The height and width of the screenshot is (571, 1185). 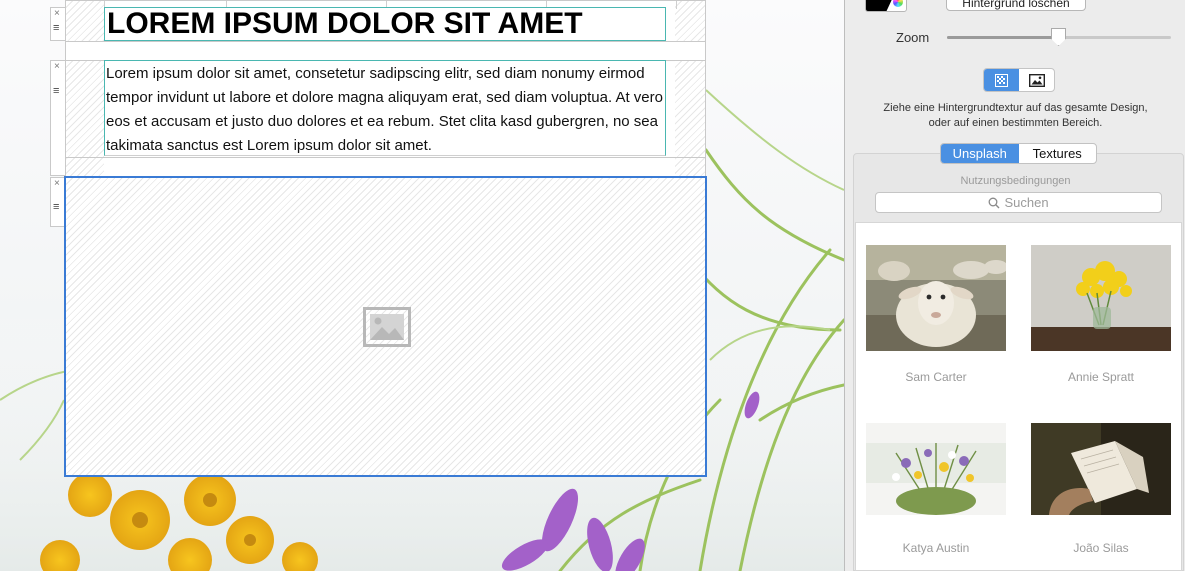 I want to click on zoom-label: Zoom, so click(x=913, y=37).